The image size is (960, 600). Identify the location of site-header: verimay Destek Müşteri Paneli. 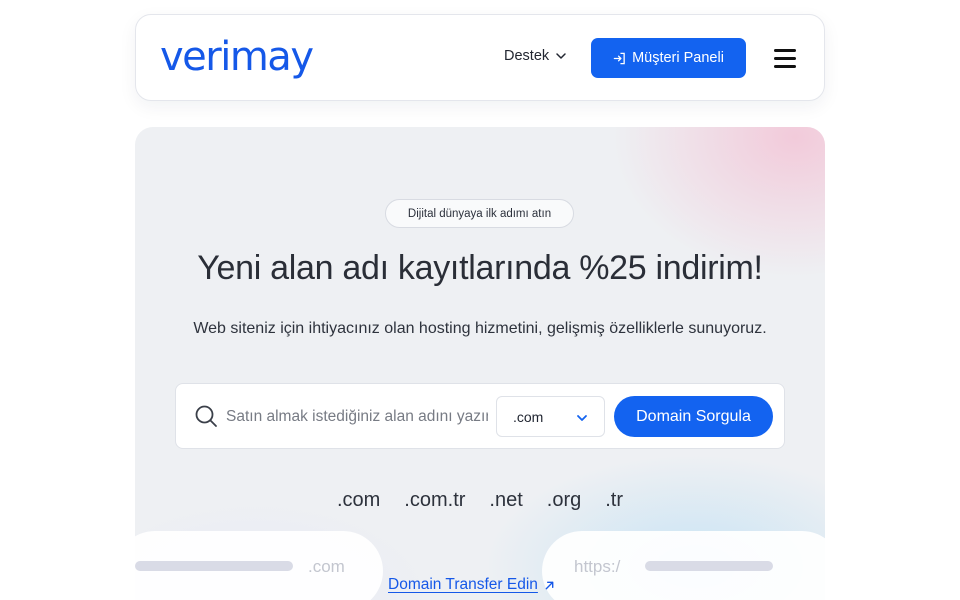
(480, 57).